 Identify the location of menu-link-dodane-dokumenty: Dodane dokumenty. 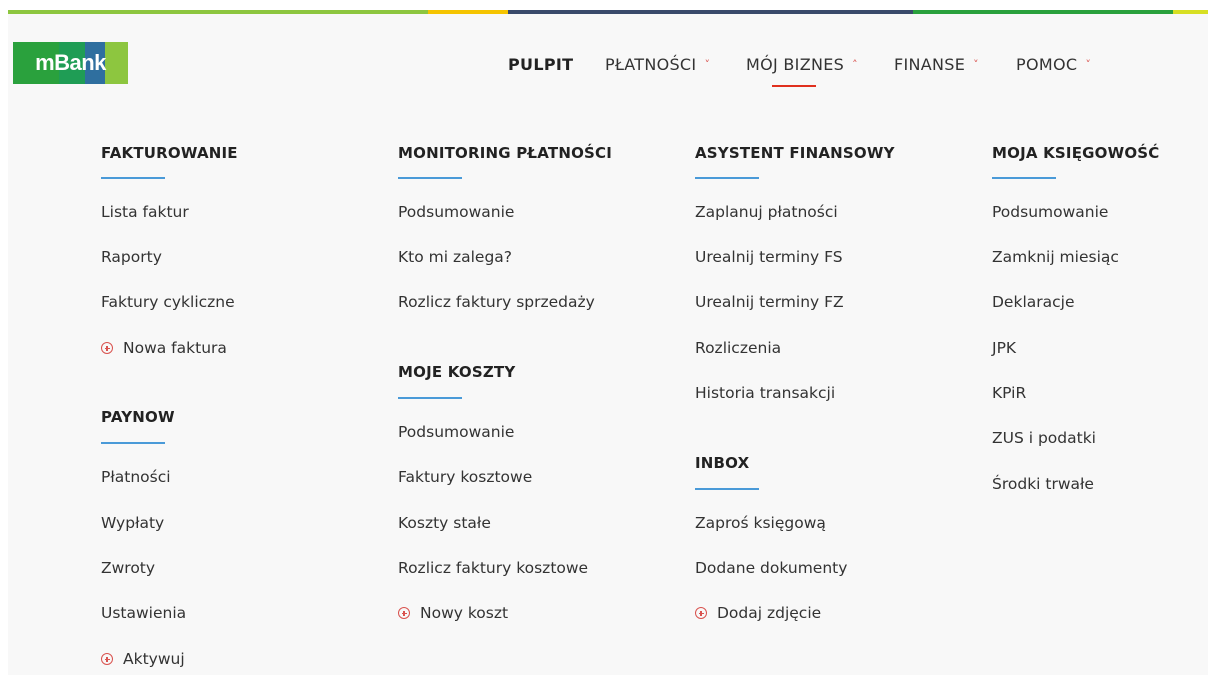
(771, 568).